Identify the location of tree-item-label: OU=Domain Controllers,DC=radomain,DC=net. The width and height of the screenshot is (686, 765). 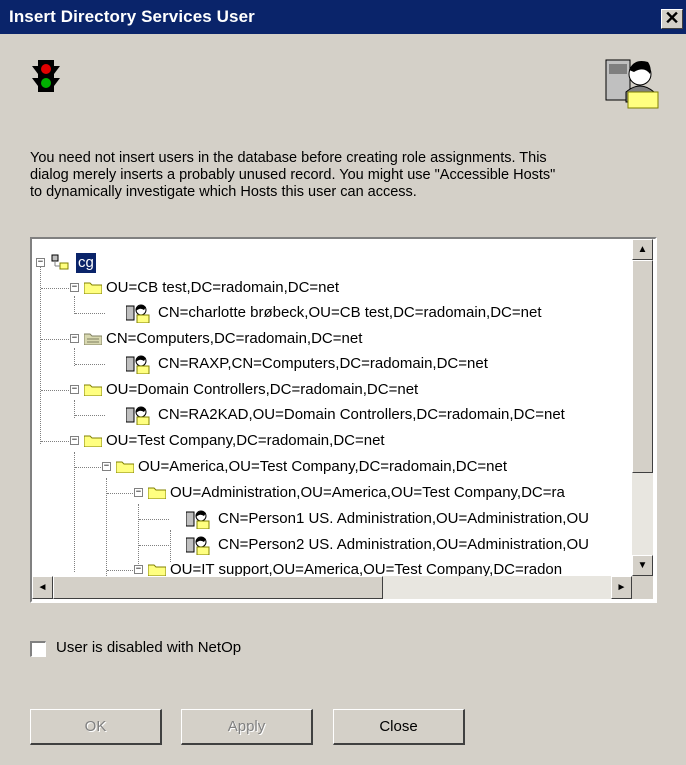
(262, 389).